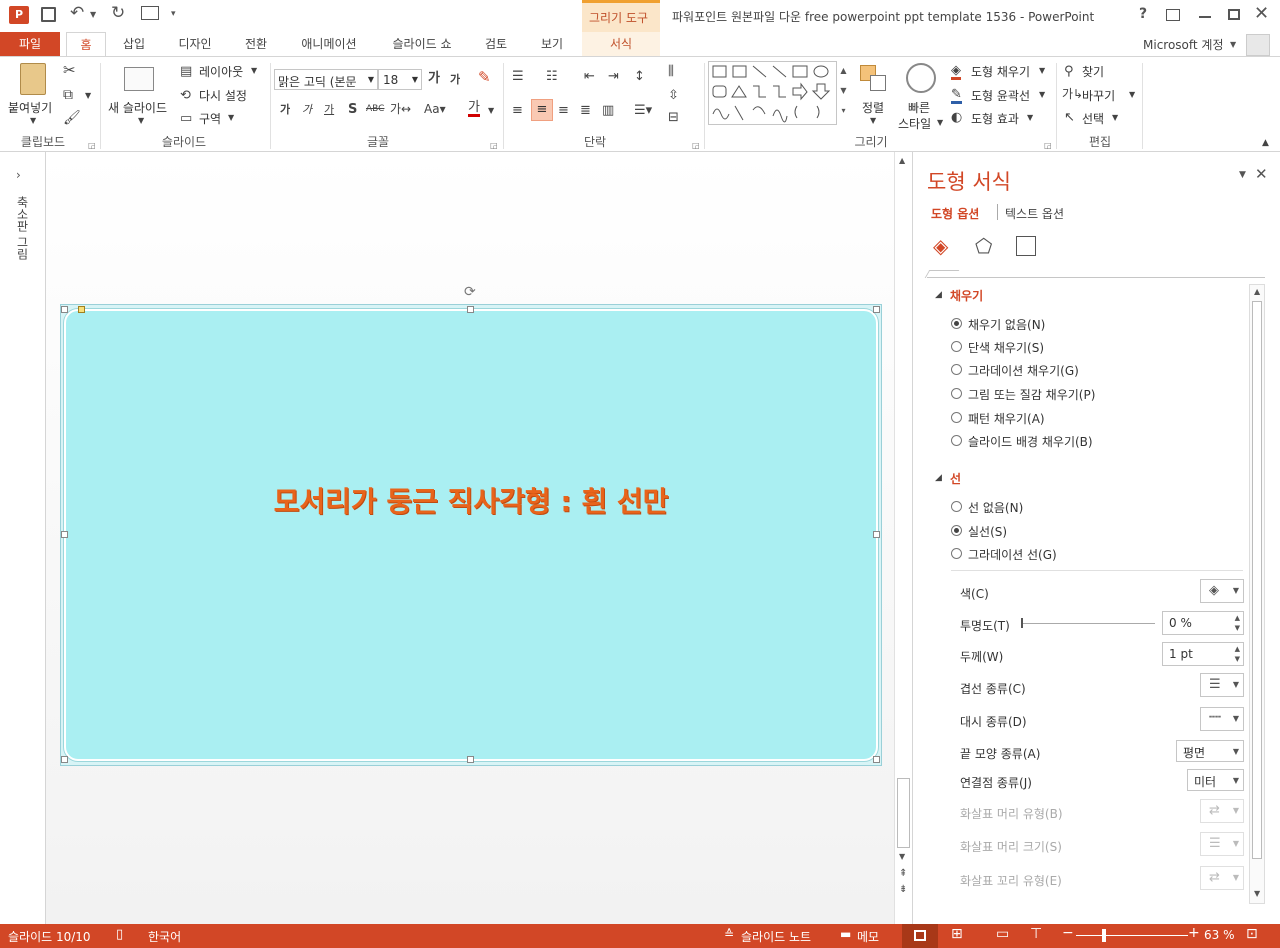 The image size is (1280, 948). I want to click on select-dropdown-icon: ▼, so click(1115, 118).